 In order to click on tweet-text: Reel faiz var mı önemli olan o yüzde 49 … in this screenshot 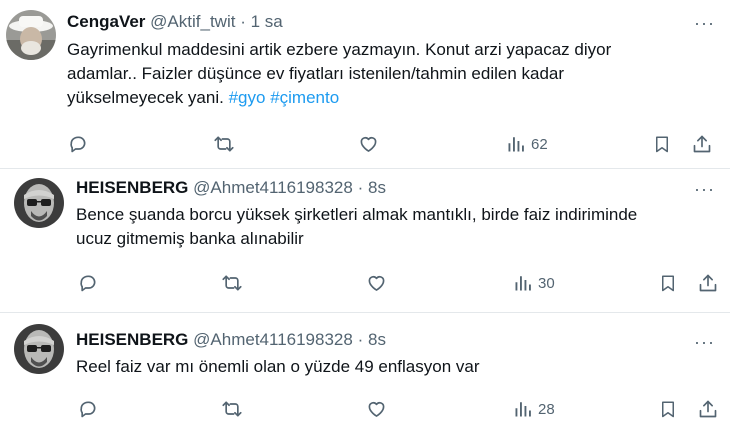, I will do `click(398, 367)`.